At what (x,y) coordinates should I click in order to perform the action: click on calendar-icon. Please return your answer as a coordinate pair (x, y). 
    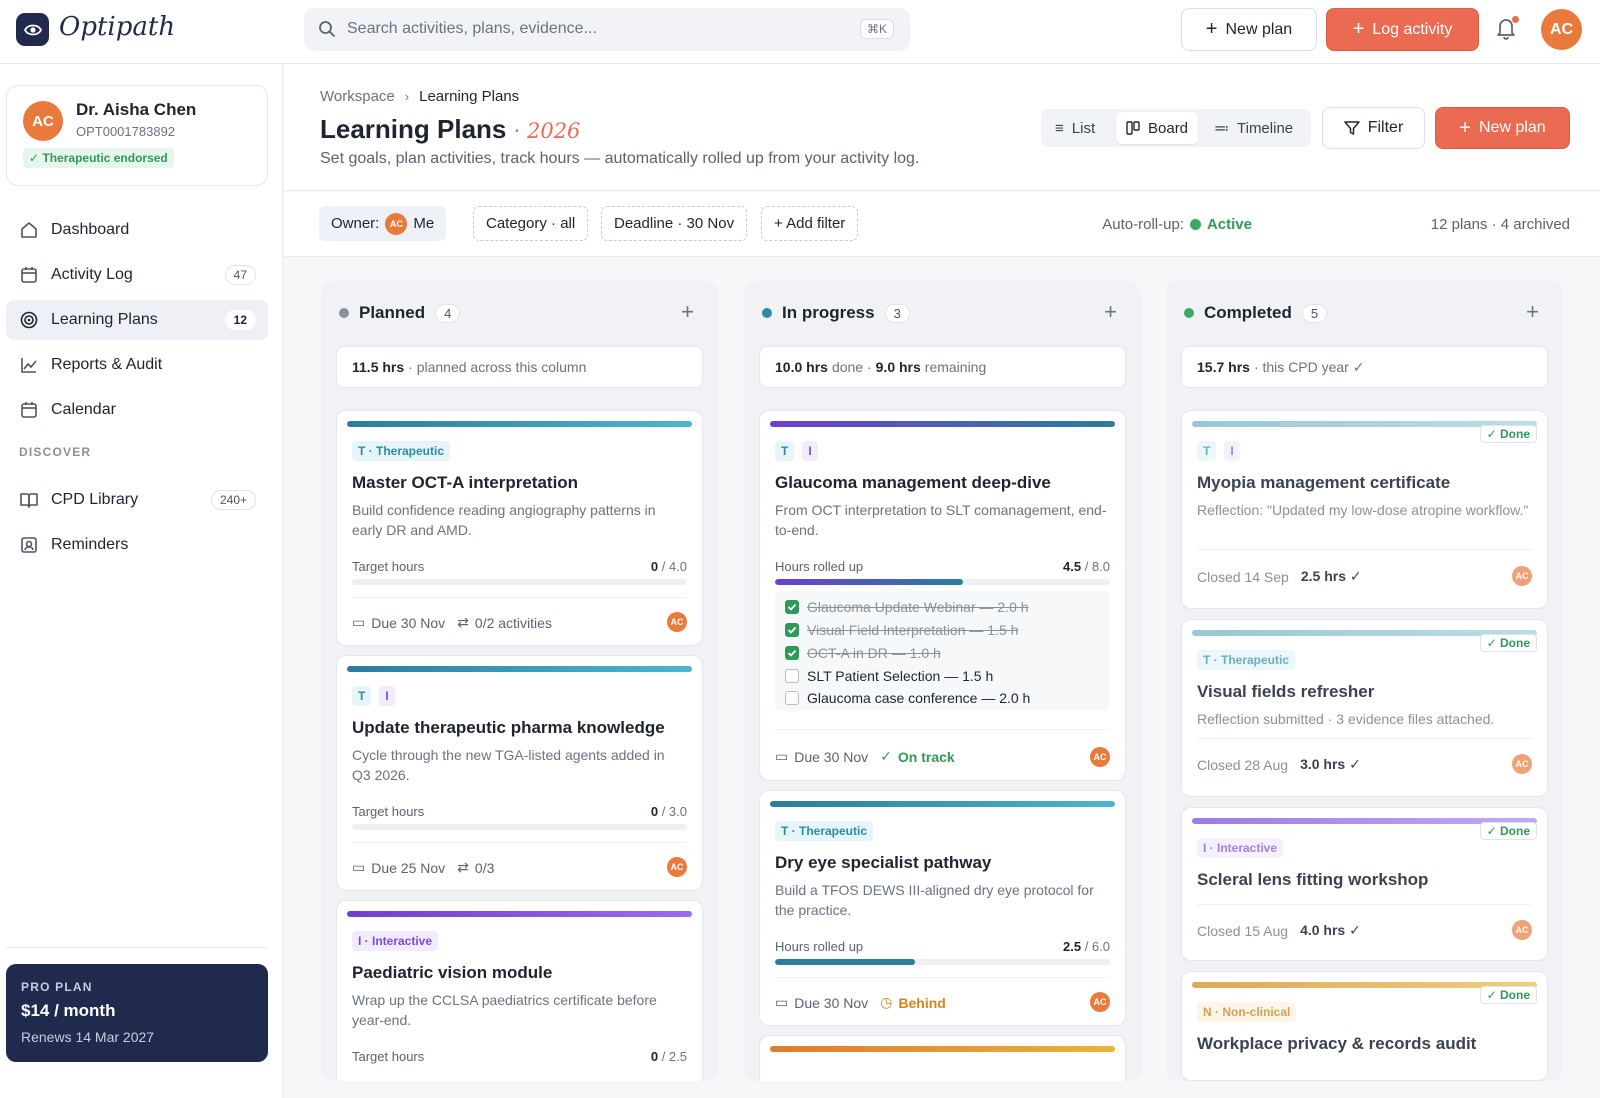
    Looking at the image, I should click on (29, 275).